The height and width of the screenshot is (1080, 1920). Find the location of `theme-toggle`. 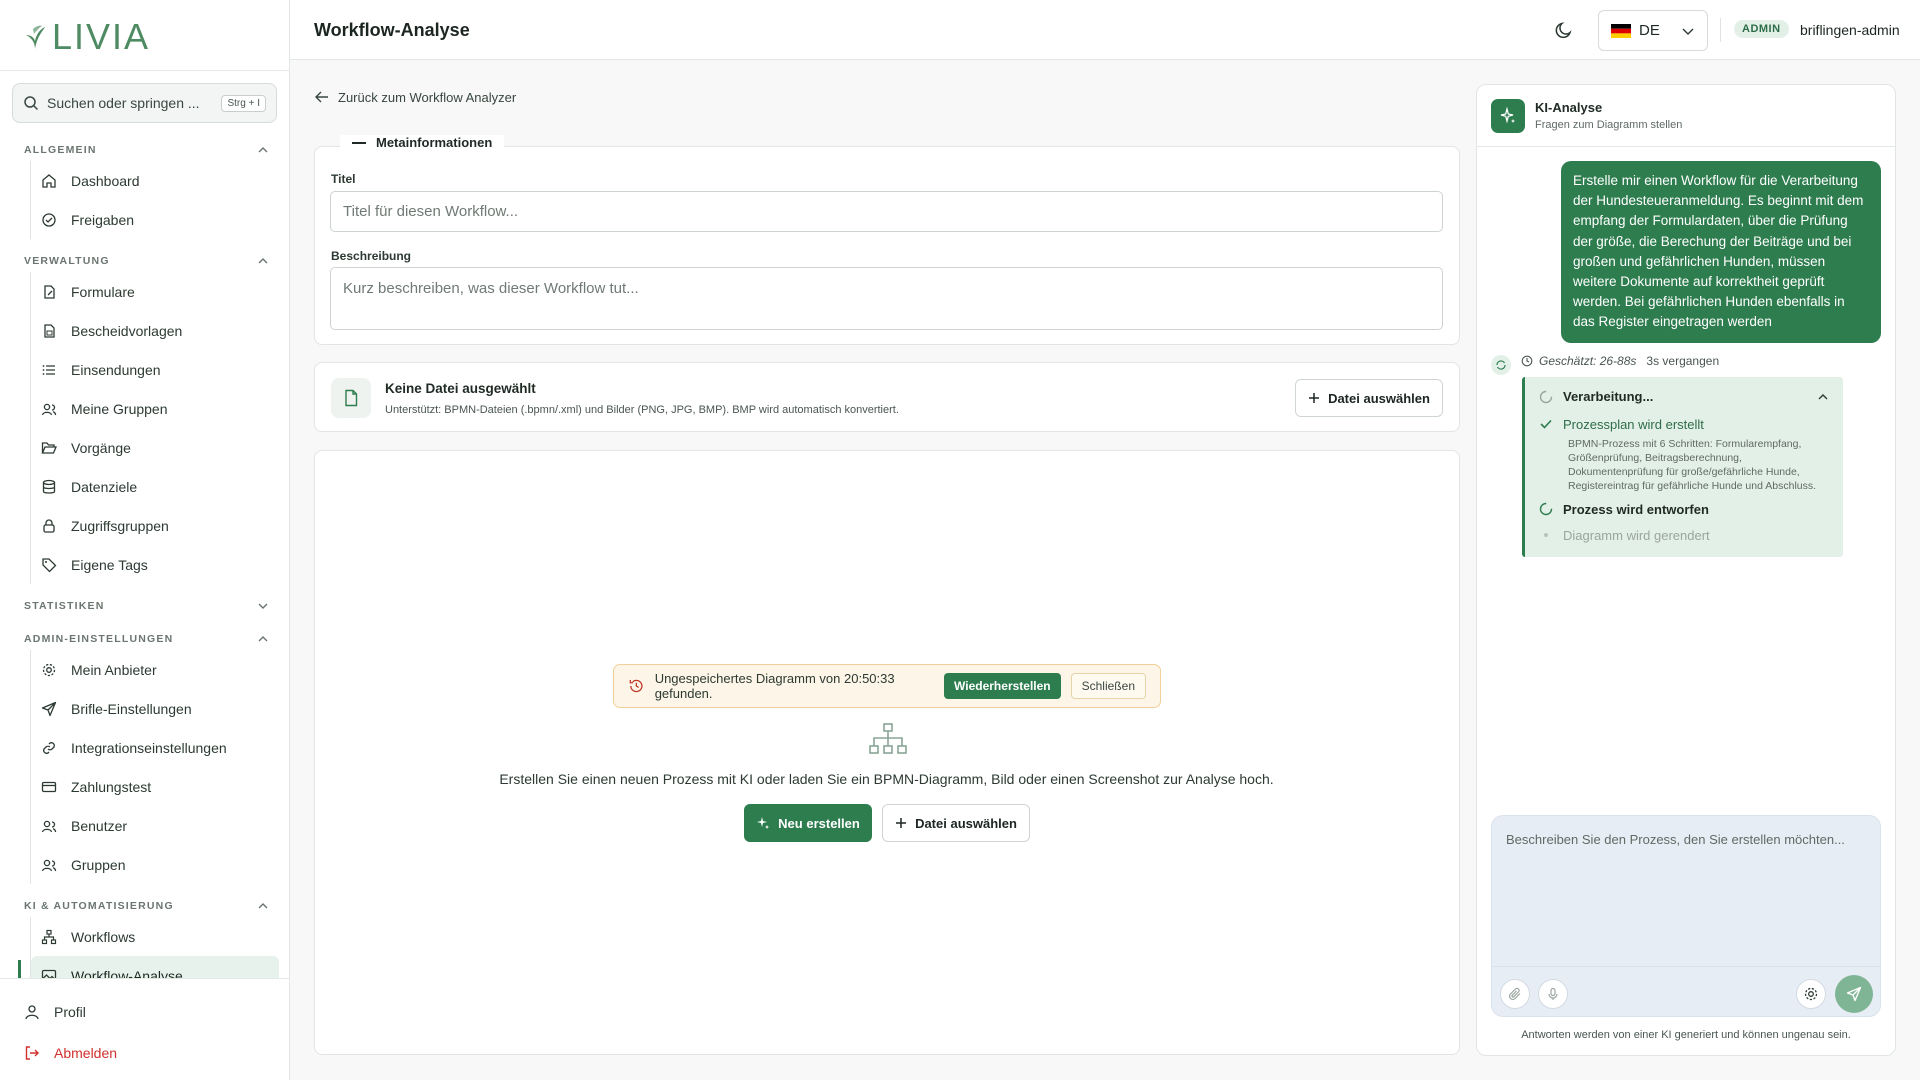

theme-toggle is located at coordinates (1564, 30).